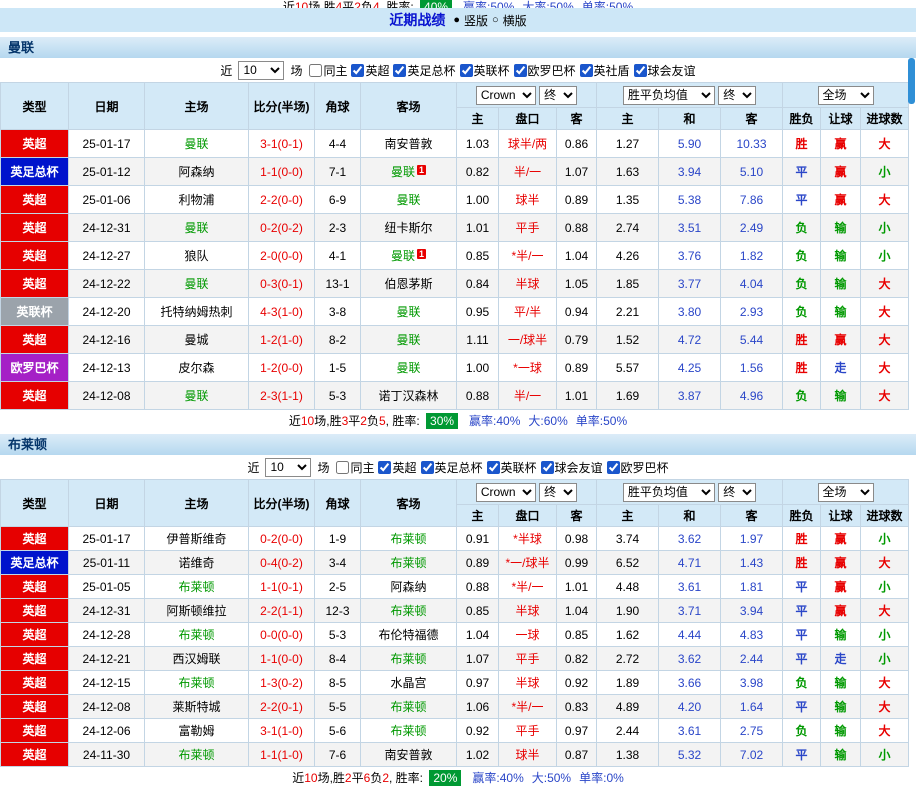 The width and height of the screenshot is (916, 788). I want to click on avg-away-odds-cell: 10.33, so click(752, 143).